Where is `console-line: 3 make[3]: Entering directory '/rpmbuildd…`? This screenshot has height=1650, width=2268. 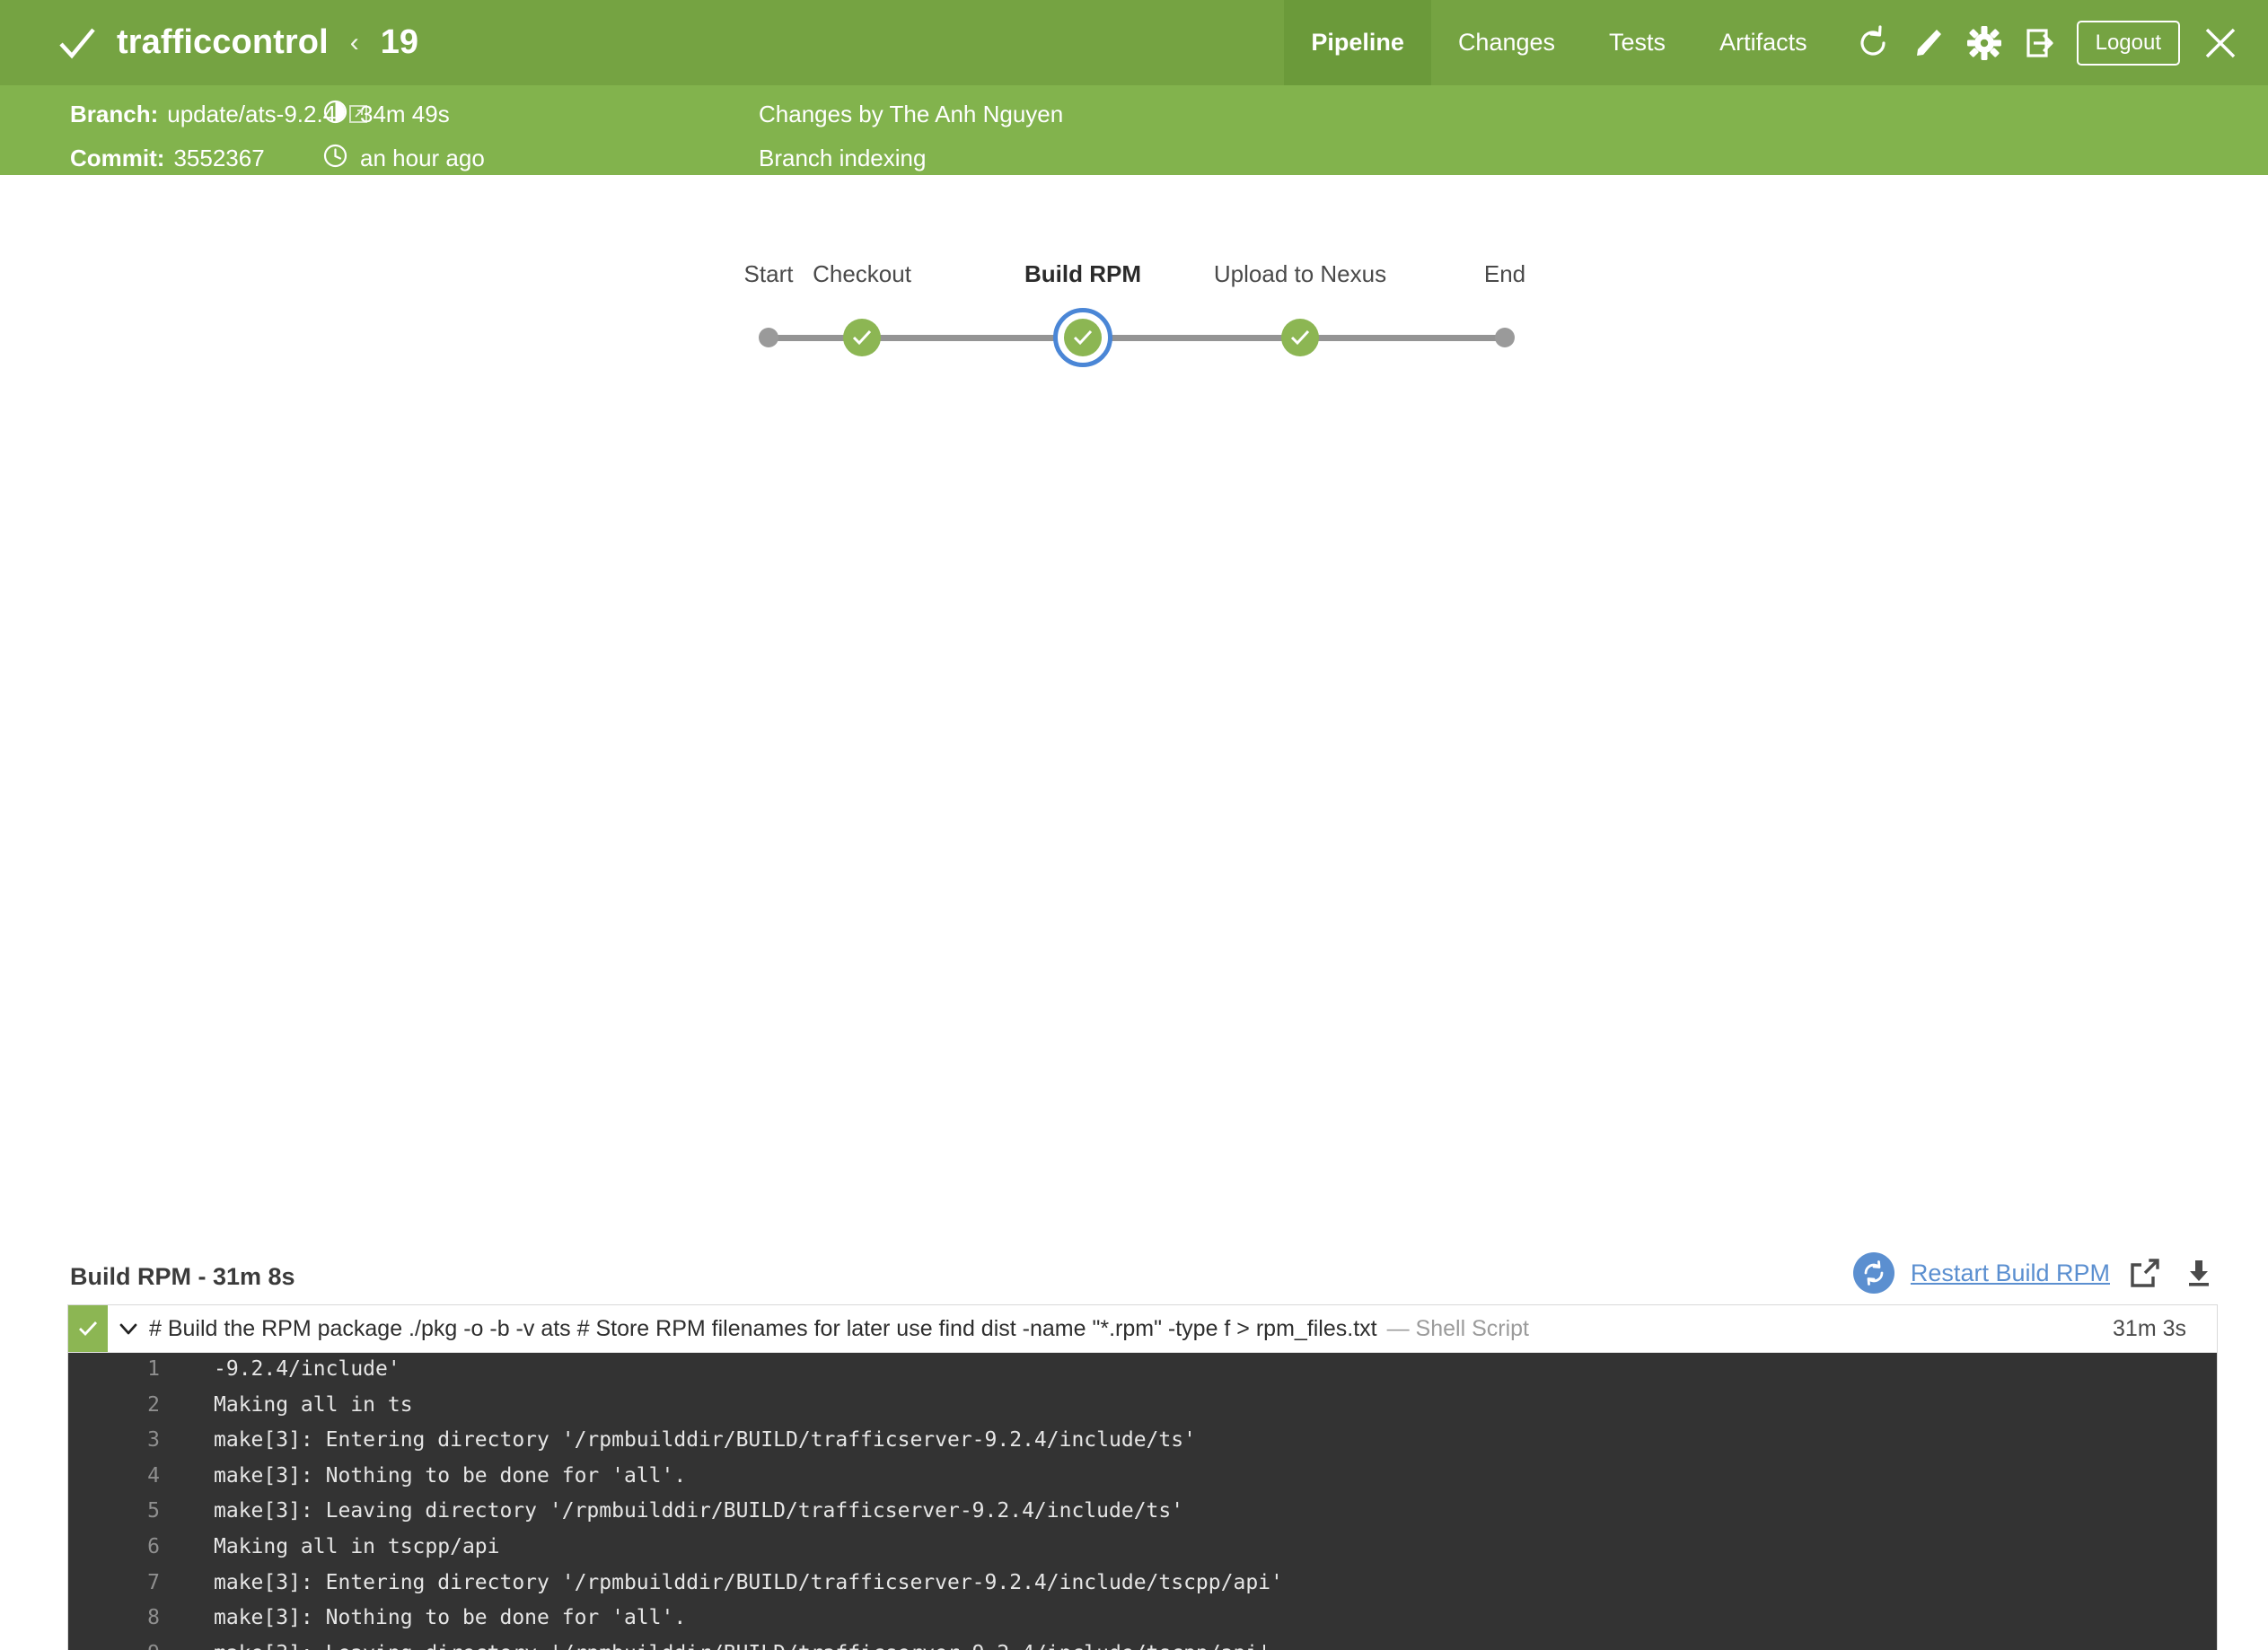 console-line: 3 make[3]: Entering directory '/rpmbuildd… is located at coordinates (1142, 1446).